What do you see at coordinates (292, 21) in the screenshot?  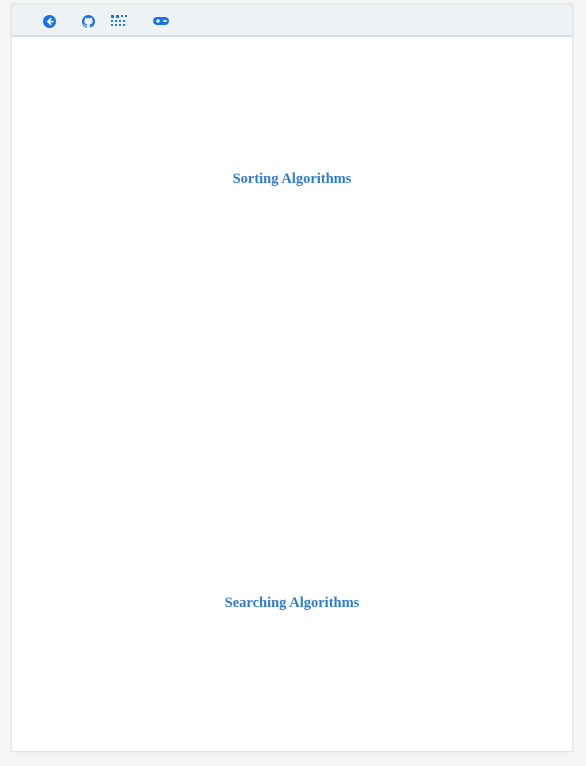 I see `top-toolbar` at bounding box center [292, 21].